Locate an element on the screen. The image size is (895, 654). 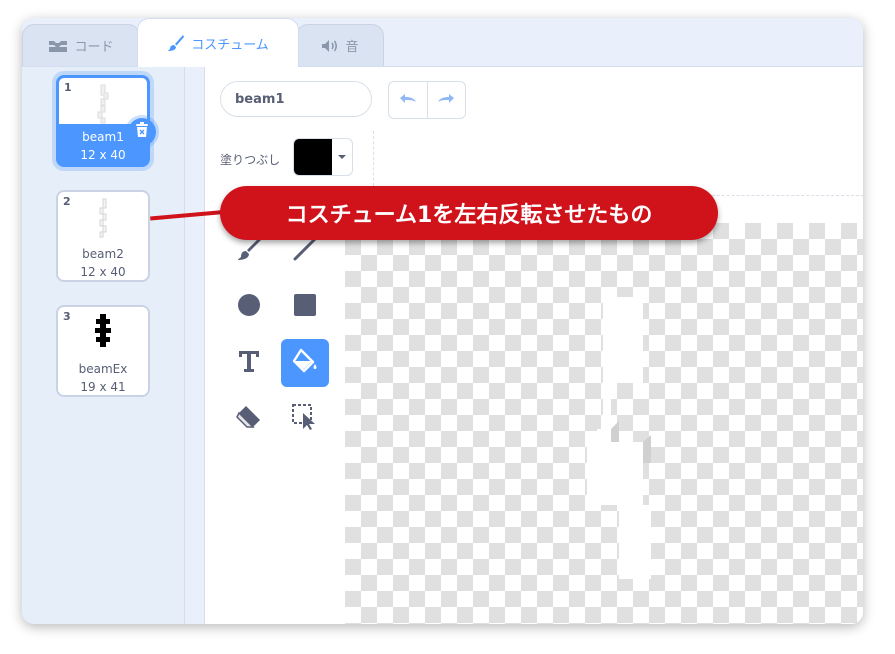
tab-code: コード is located at coordinates (81, 45).